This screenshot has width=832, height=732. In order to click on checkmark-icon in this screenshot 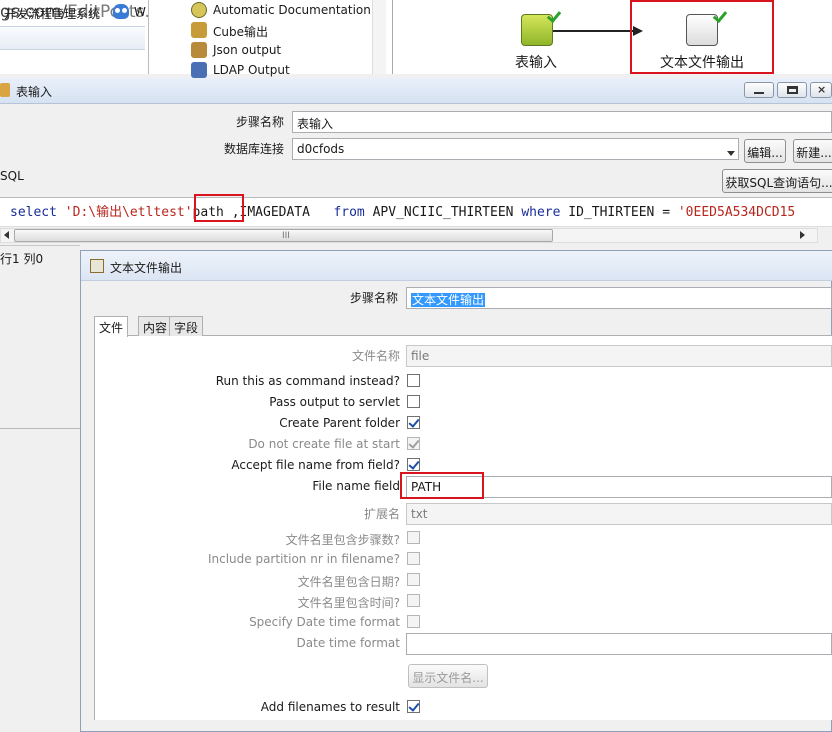, I will do `click(553, 16)`.